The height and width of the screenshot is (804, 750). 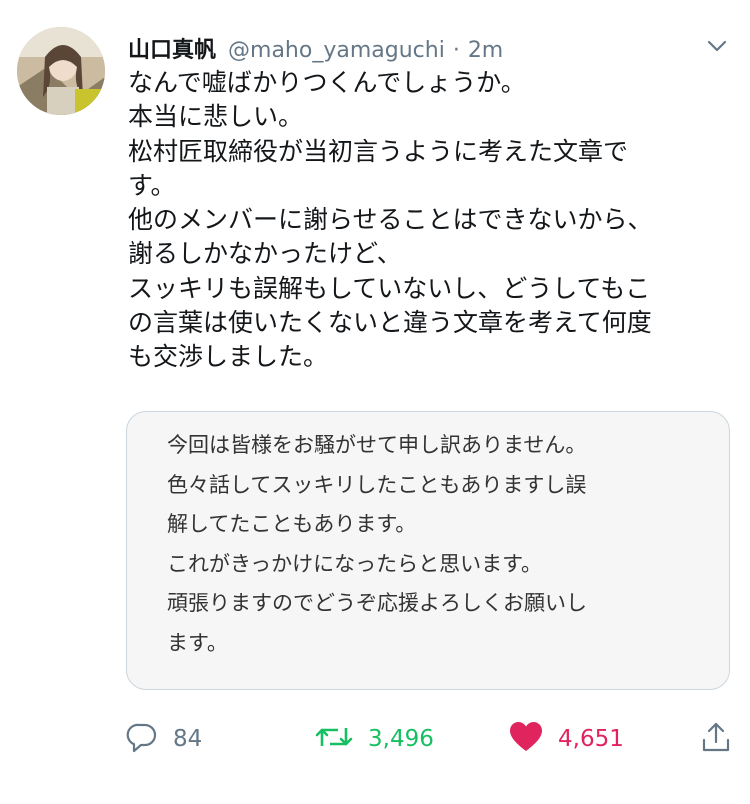 I want to click on reply-count: 84, so click(x=188, y=739).